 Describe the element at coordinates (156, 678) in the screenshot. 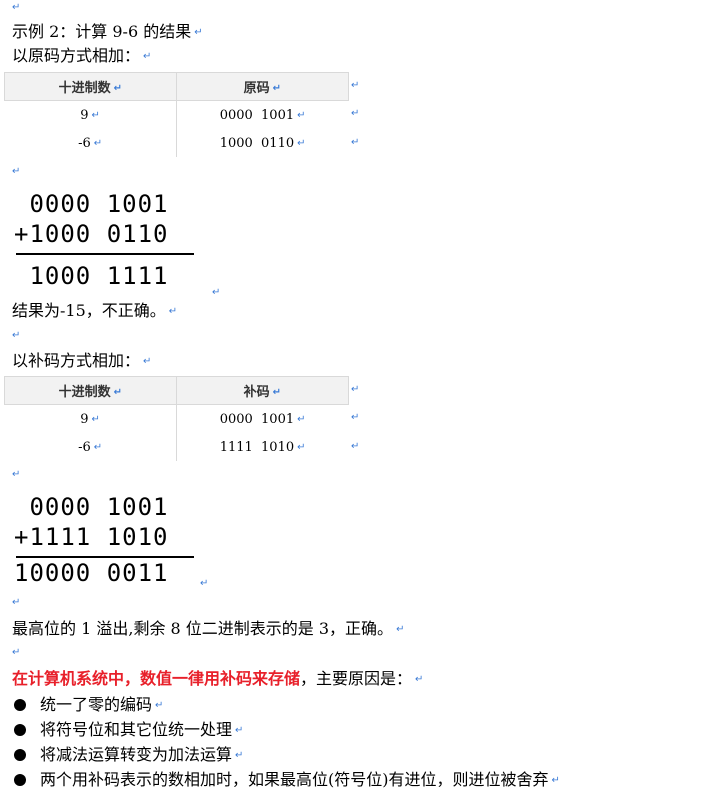

I see `summary-emphasis: 在计算机系统中，数值一律用补码来存储` at that location.